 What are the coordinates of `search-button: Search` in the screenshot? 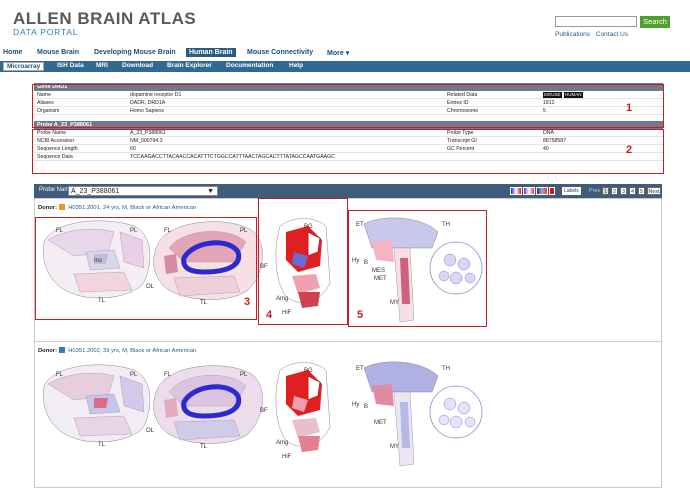 It's located at (655, 22).